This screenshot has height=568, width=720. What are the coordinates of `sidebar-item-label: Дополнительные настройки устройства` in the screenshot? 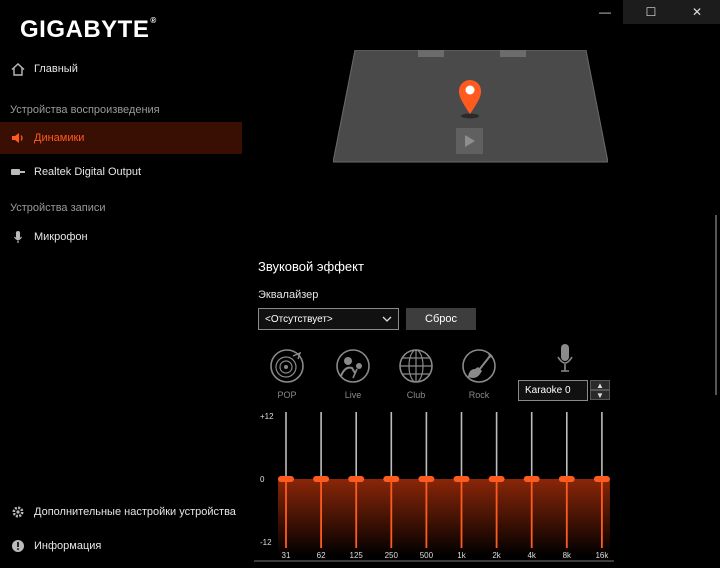 It's located at (135, 512).